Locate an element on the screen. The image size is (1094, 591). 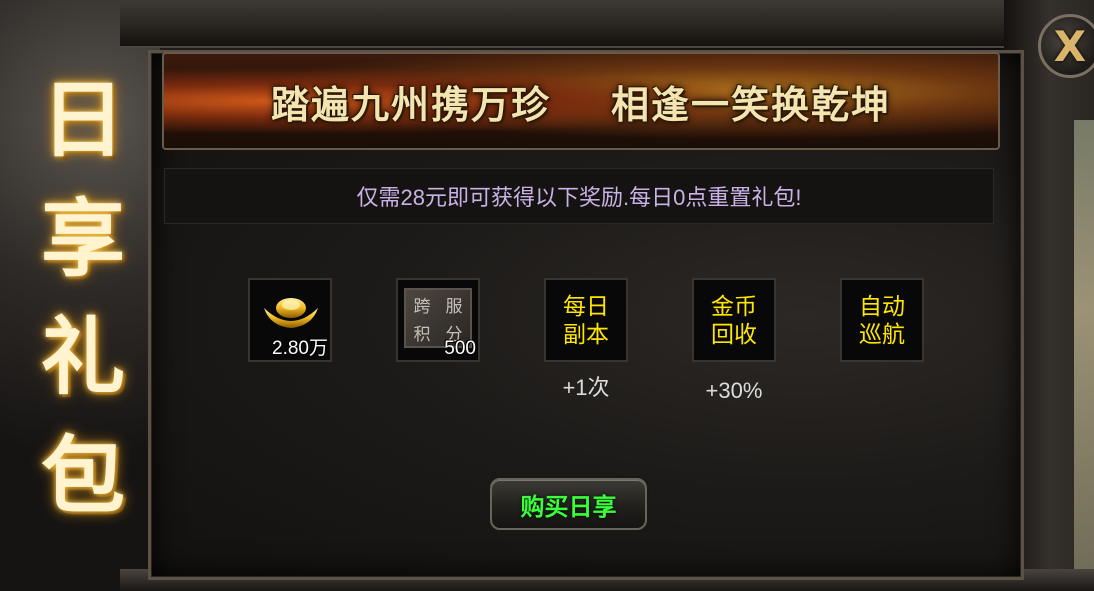
reward-label-line: 每日 is located at coordinates (586, 306).